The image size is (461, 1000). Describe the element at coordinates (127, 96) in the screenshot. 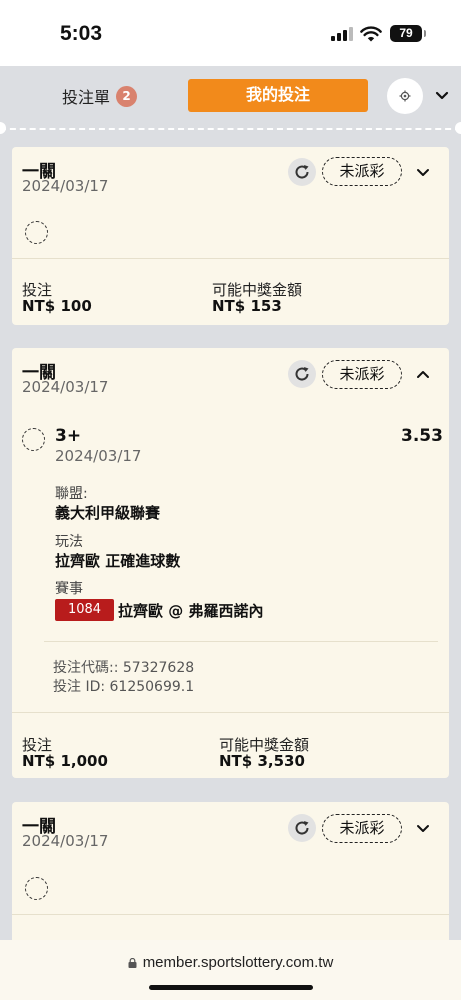

I see `bet-count-badge: 2` at that location.